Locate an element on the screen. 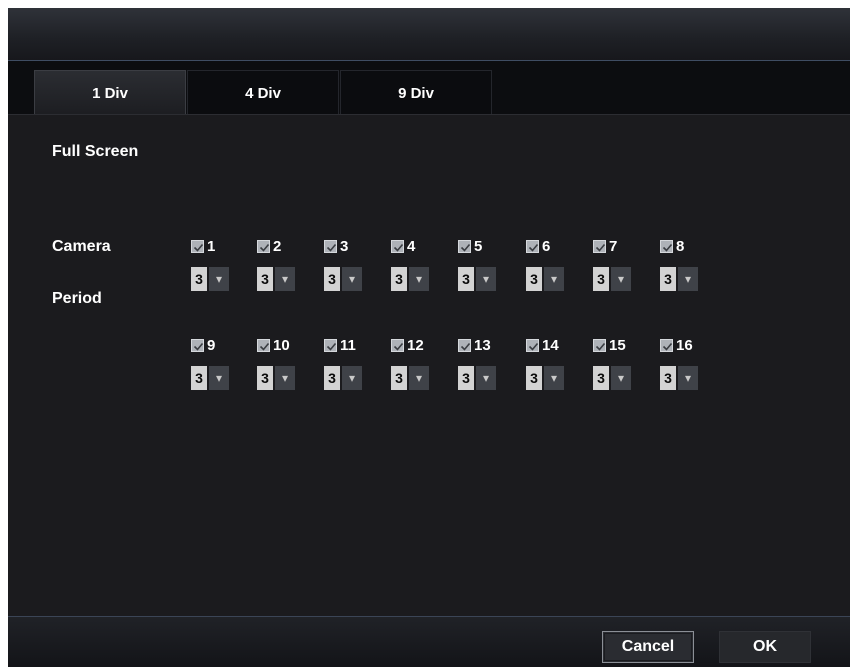  camera-10-period-dropdown: 3 ▾ is located at coordinates (276, 378).